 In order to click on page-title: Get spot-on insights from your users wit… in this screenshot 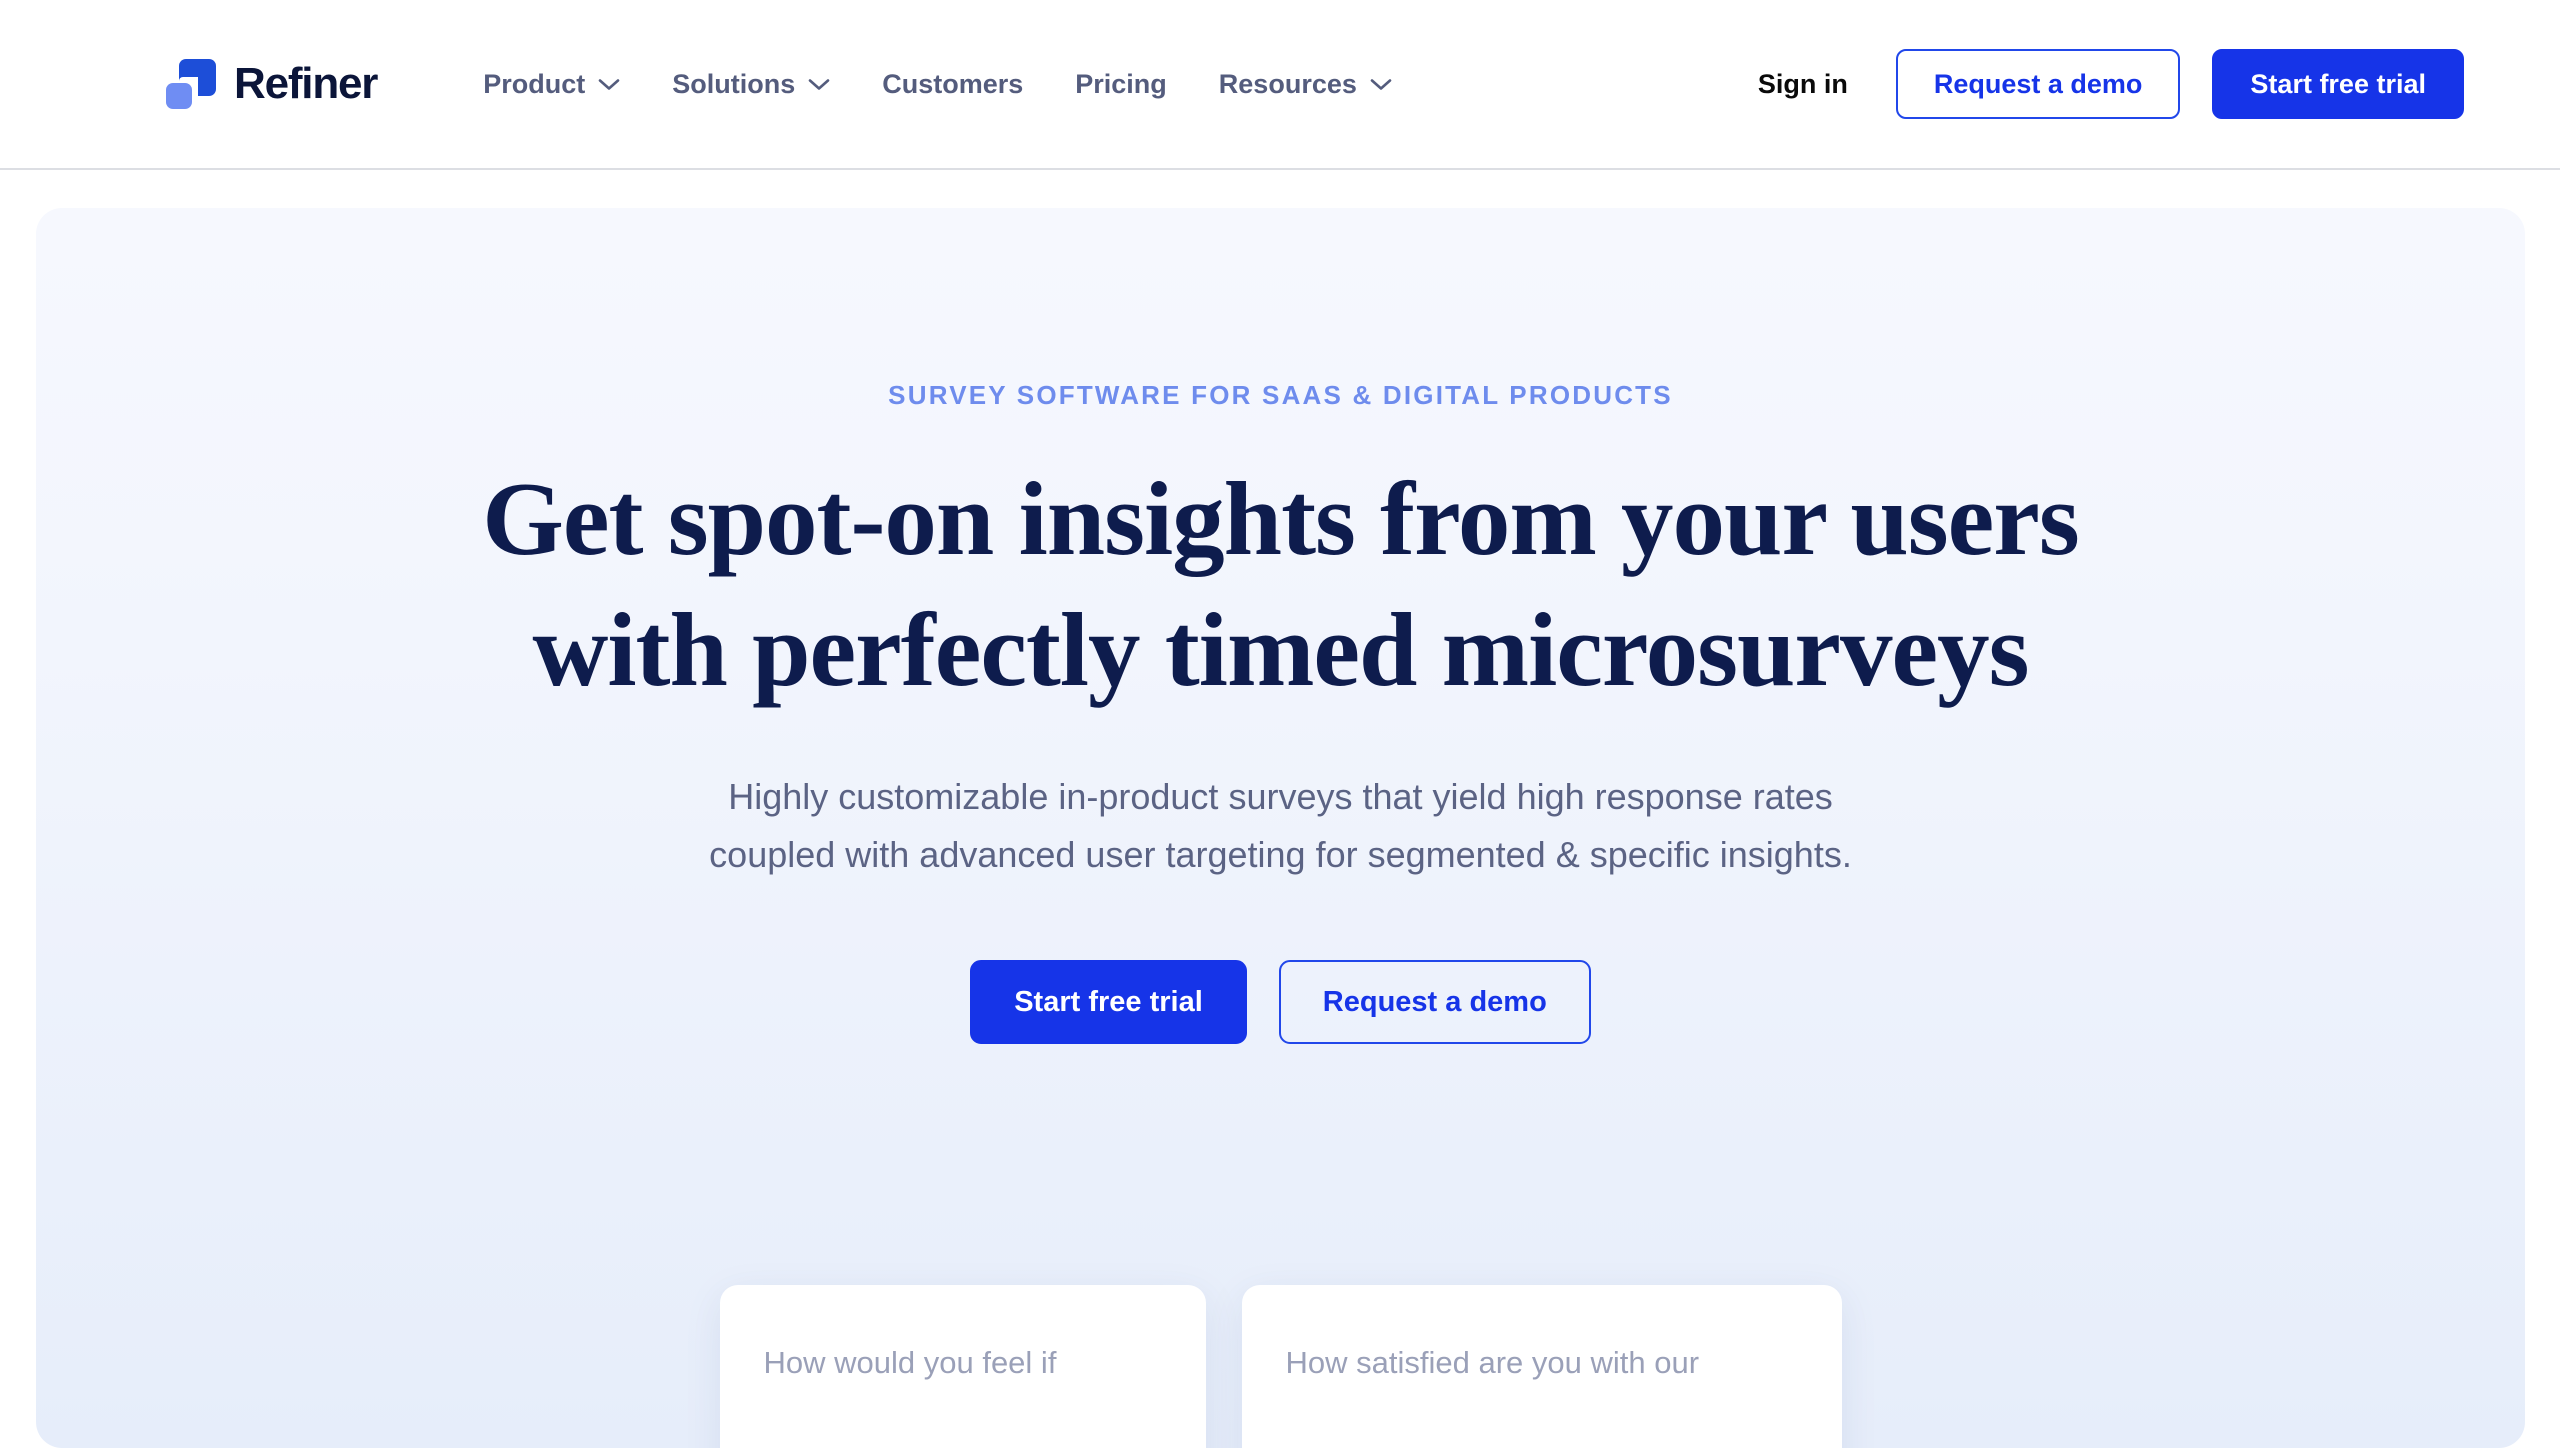, I will do `click(1281, 584)`.